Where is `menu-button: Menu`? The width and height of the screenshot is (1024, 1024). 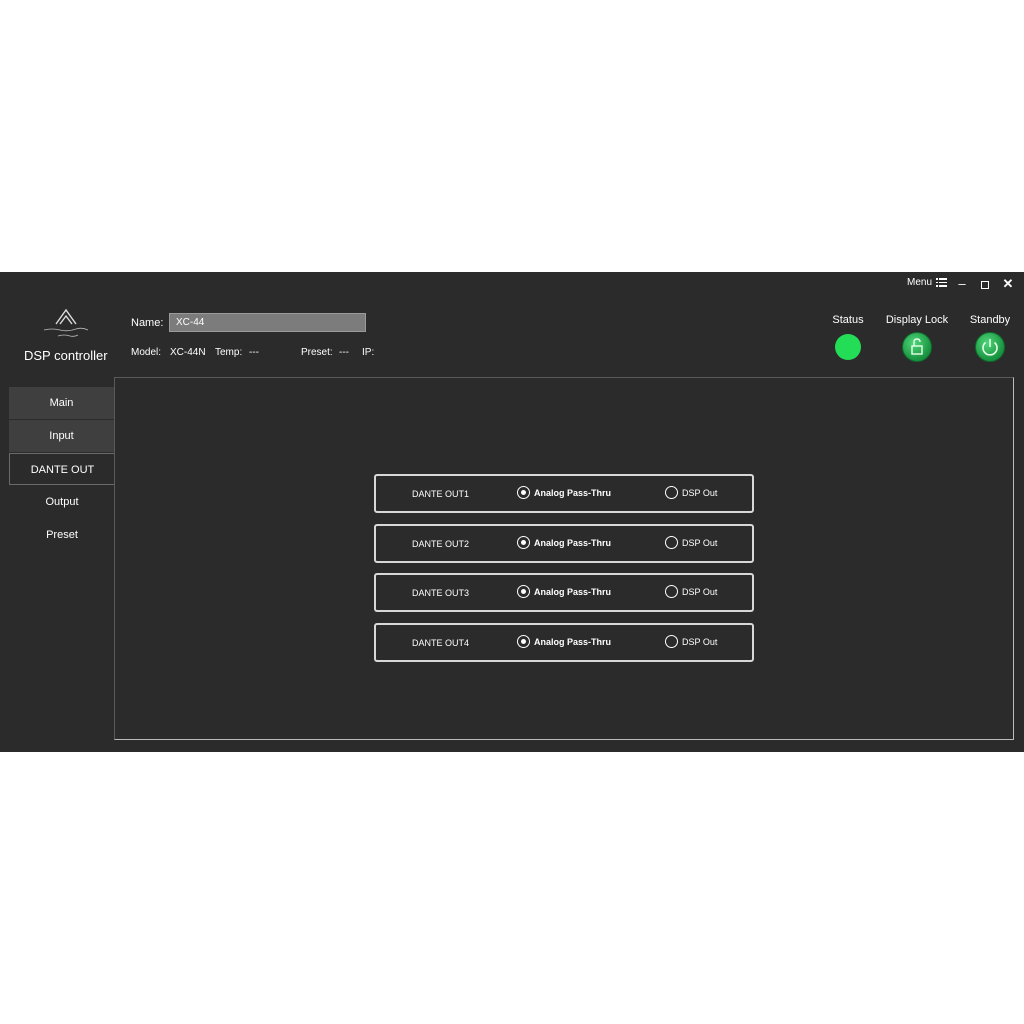 menu-button: Menu is located at coordinates (927, 282).